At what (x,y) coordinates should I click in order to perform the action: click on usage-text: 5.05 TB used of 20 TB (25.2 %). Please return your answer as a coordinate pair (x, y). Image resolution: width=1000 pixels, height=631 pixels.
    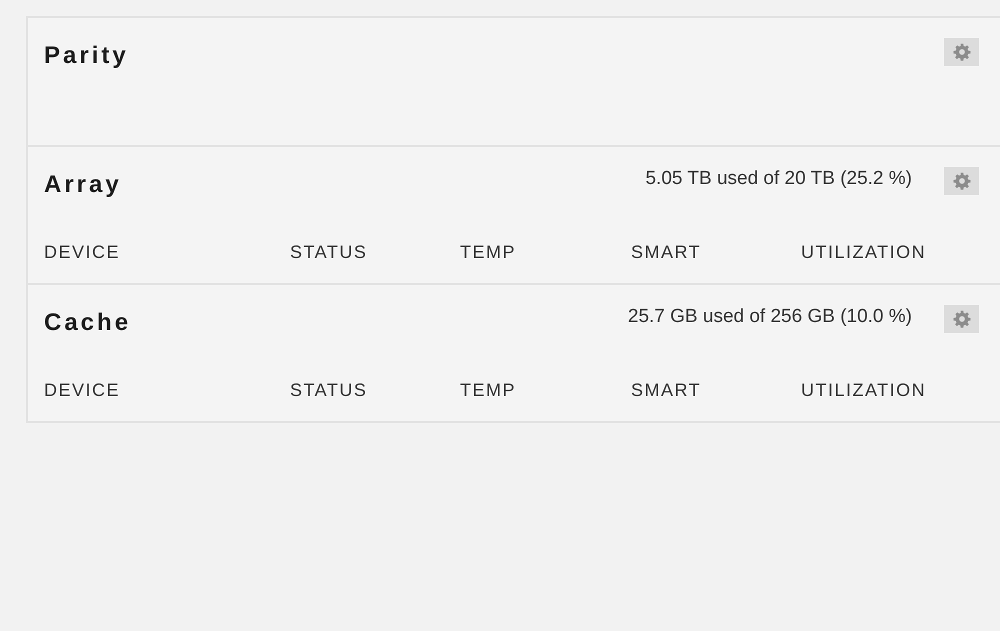
    Looking at the image, I should click on (778, 179).